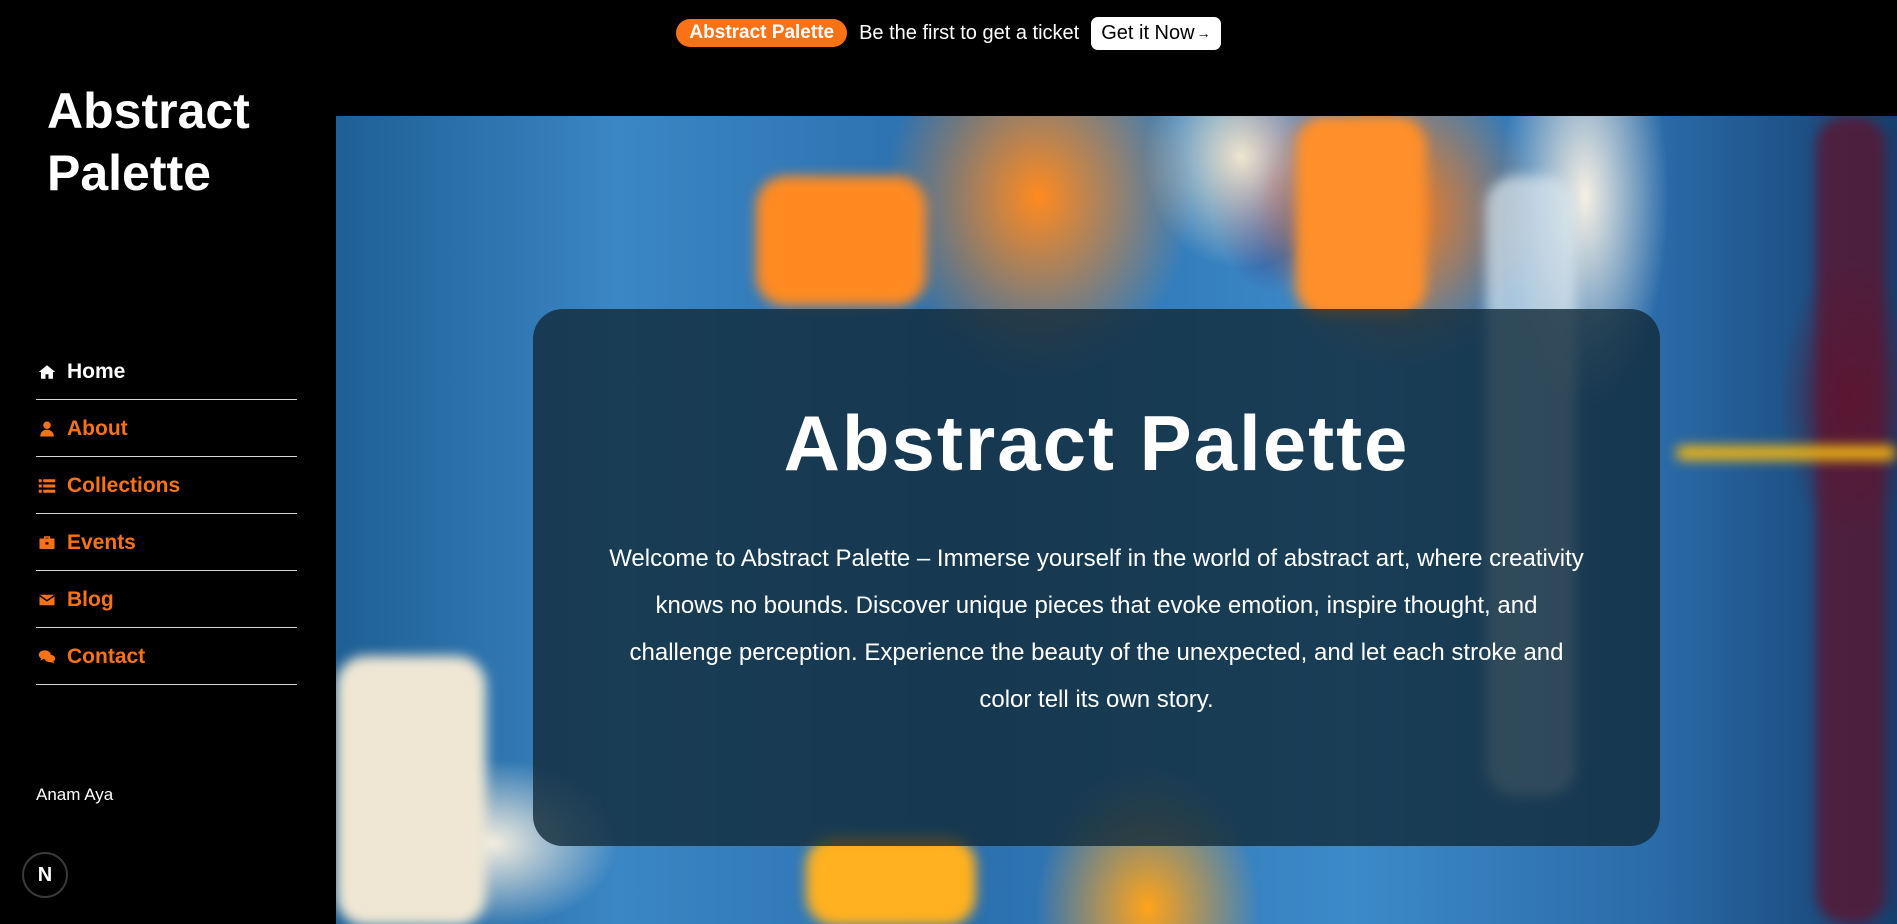 The height and width of the screenshot is (924, 1897). Describe the element at coordinates (97, 428) in the screenshot. I see `sidebar-item-label: About` at that location.